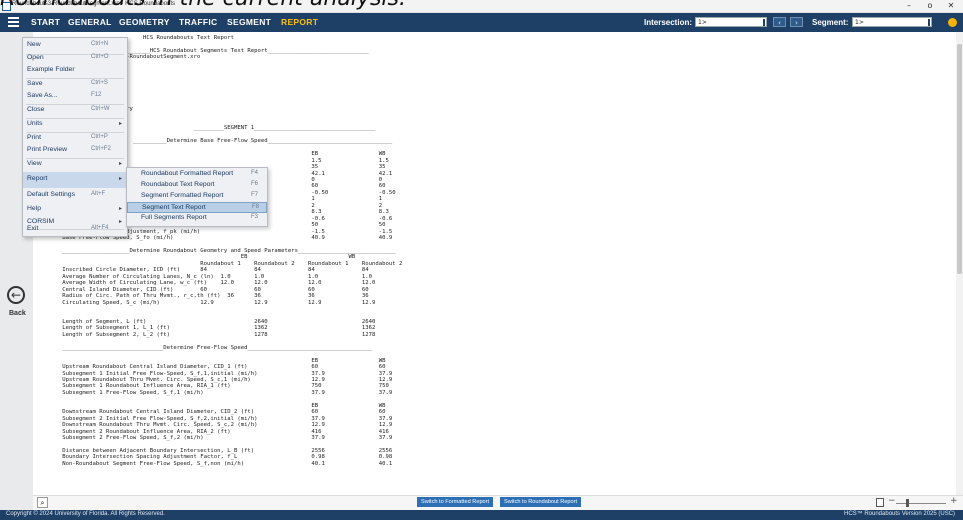  What do you see at coordinates (249, 22) in the screenshot?
I see `tab-segment: SEGMENT` at bounding box center [249, 22].